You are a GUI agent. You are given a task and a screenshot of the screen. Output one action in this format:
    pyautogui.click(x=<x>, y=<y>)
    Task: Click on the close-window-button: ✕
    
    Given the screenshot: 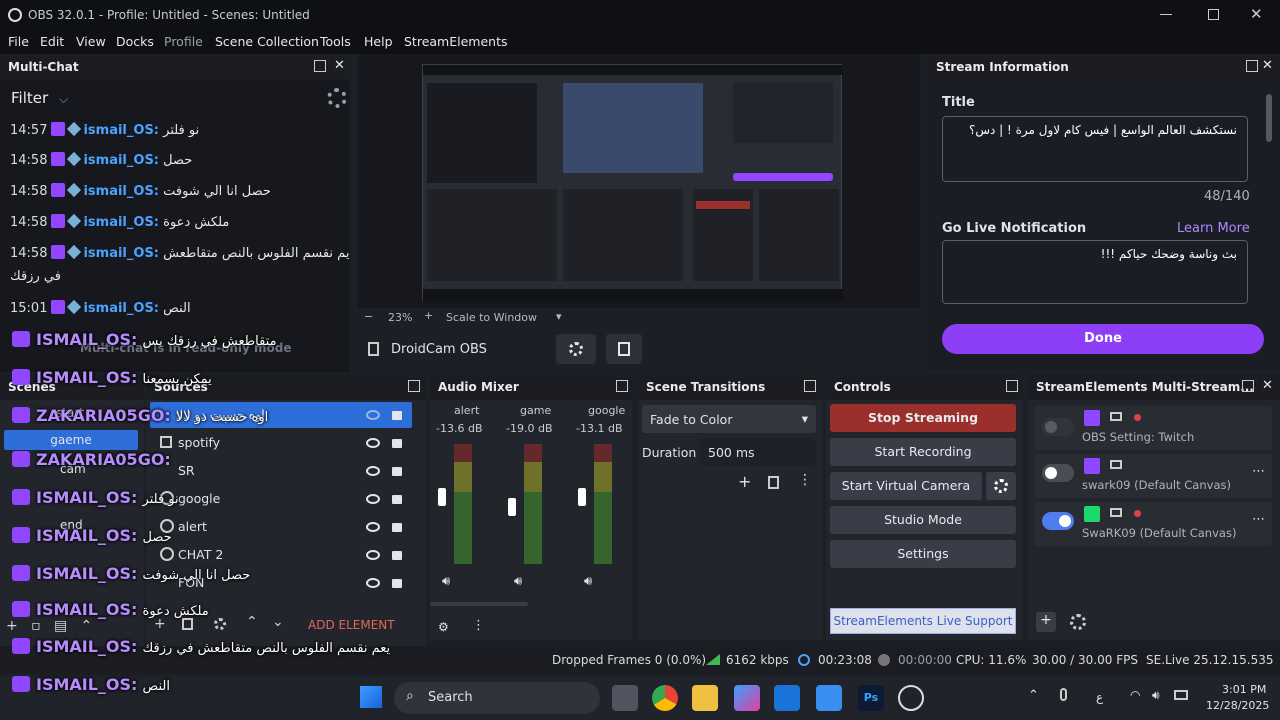 What is the action you would take?
    pyautogui.click(x=1256, y=14)
    